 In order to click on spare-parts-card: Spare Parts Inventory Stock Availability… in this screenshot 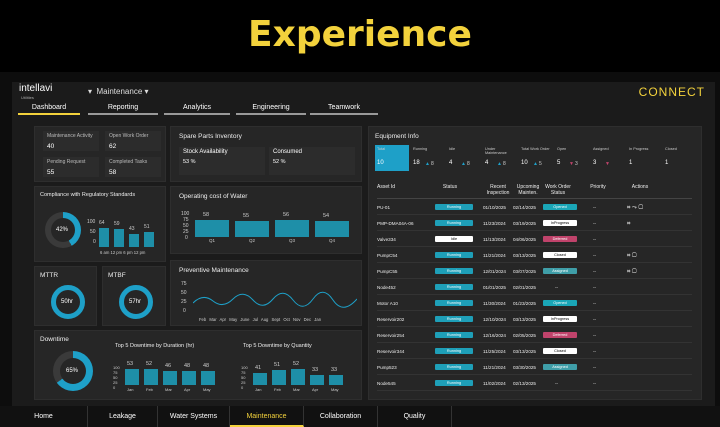, I will do `click(266, 154)`.